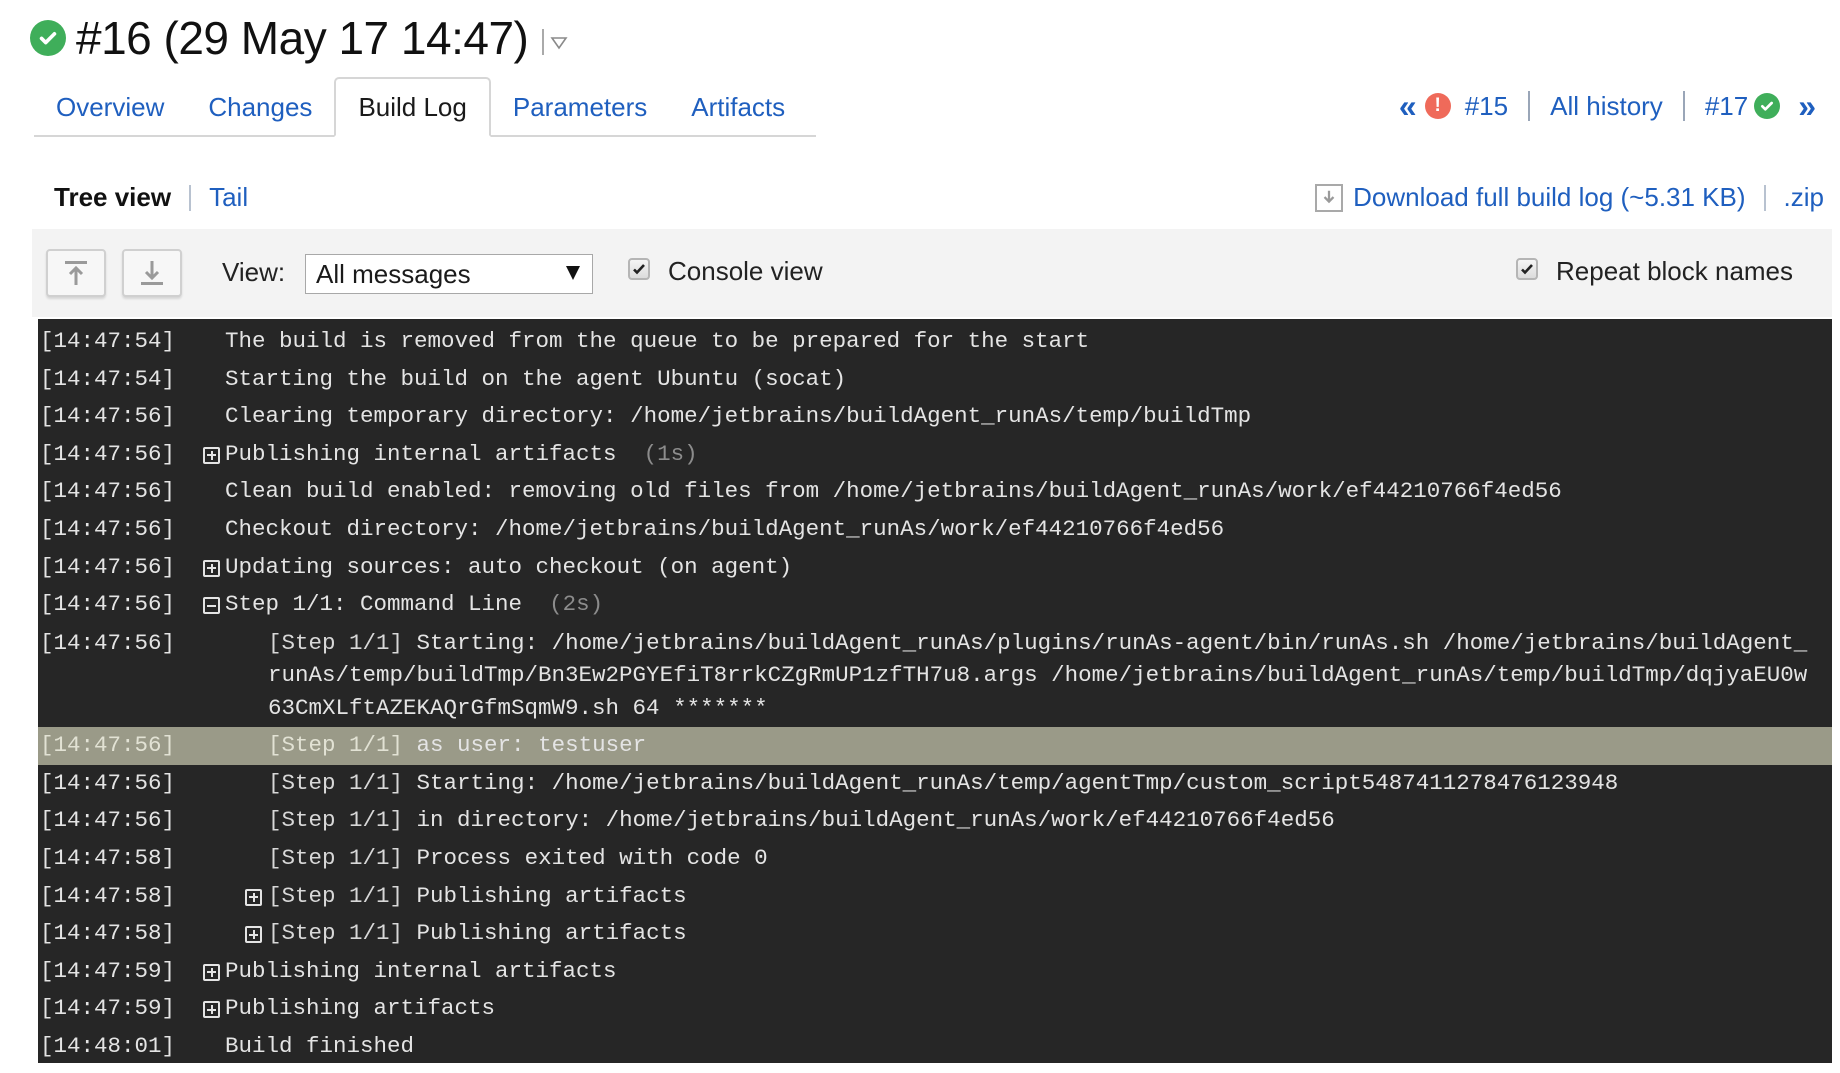 The width and height of the screenshot is (1840, 1073). Describe the element at coordinates (1329, 197) in the screenshot. I see `download-icon` at that location.